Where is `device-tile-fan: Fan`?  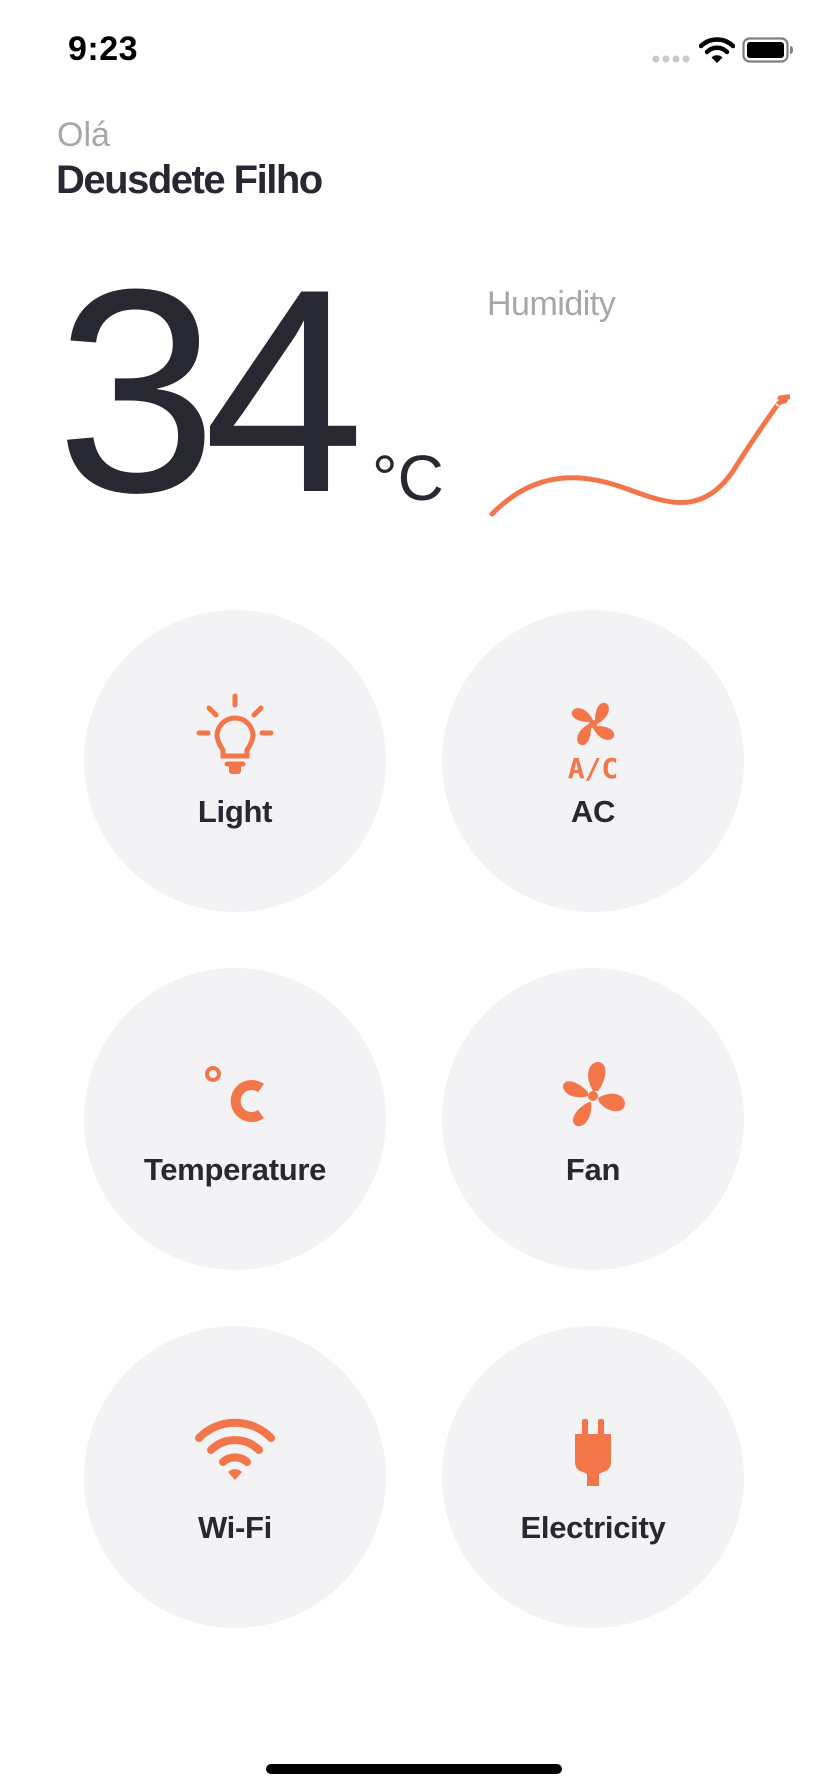 device-tile-fan: Fan is located at coordinates (593, 1119).